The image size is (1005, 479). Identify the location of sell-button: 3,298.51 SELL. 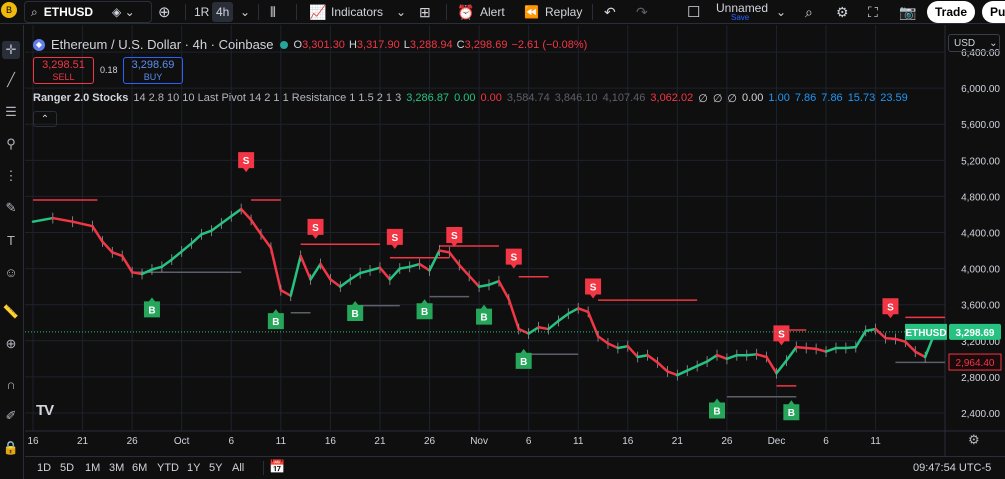
(63, 70).